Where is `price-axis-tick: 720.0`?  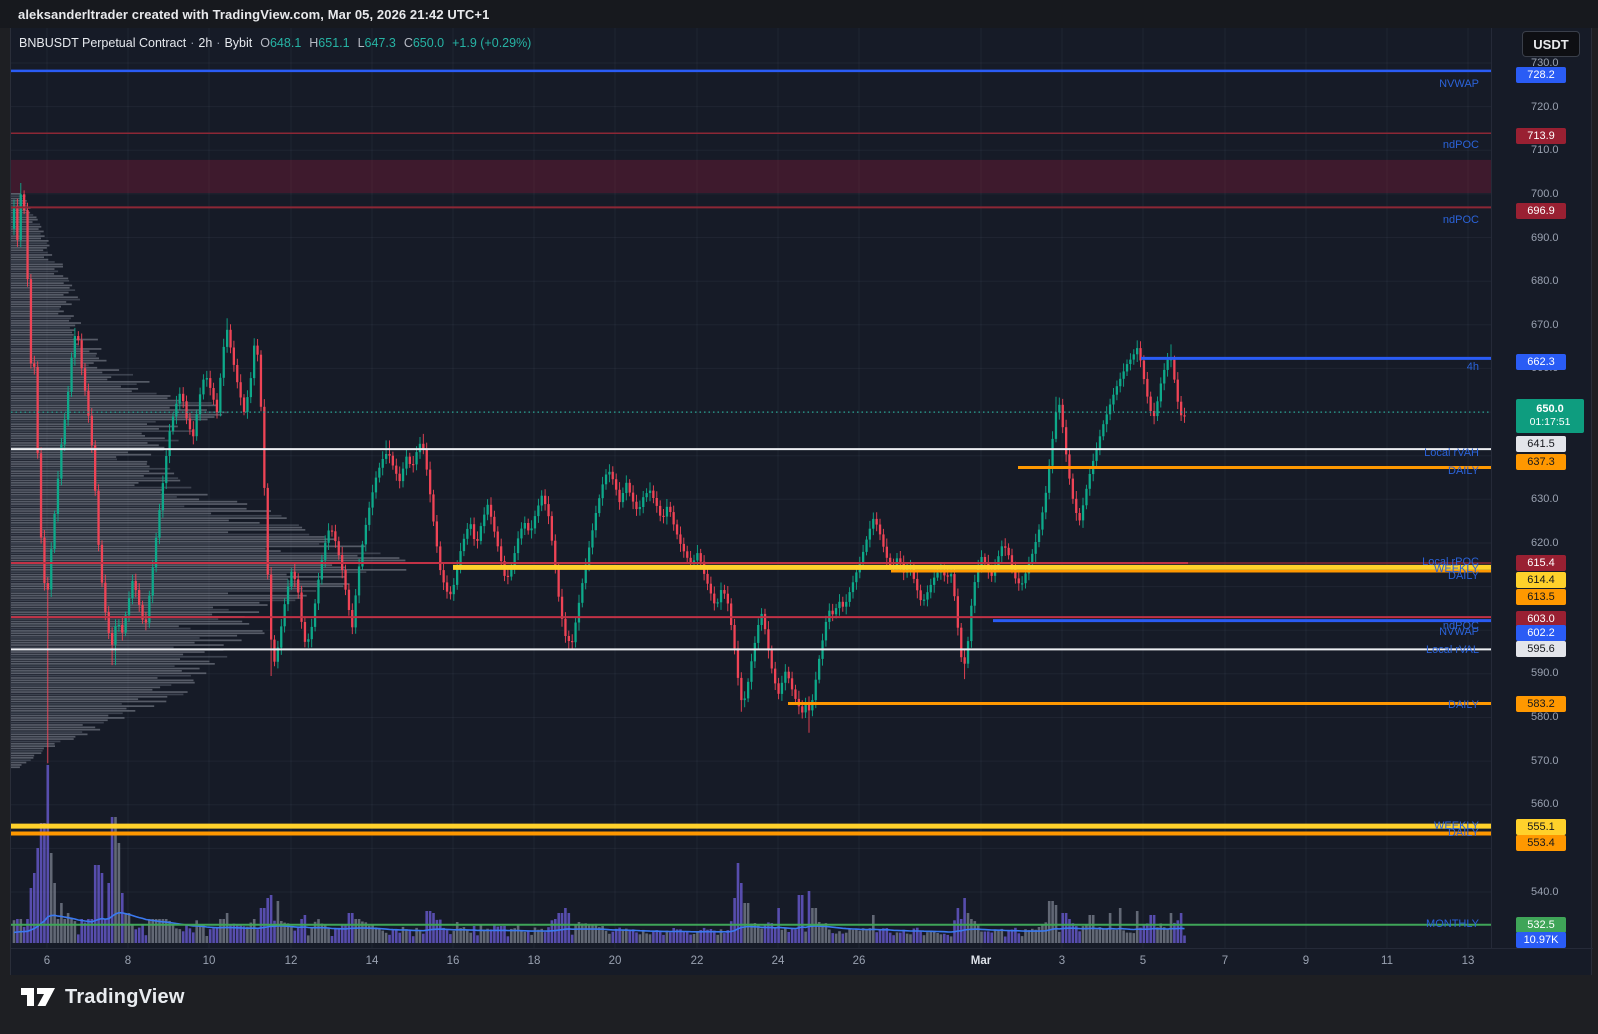 price-axis-tick: 720.0 is located at coordinates (1545, 107).